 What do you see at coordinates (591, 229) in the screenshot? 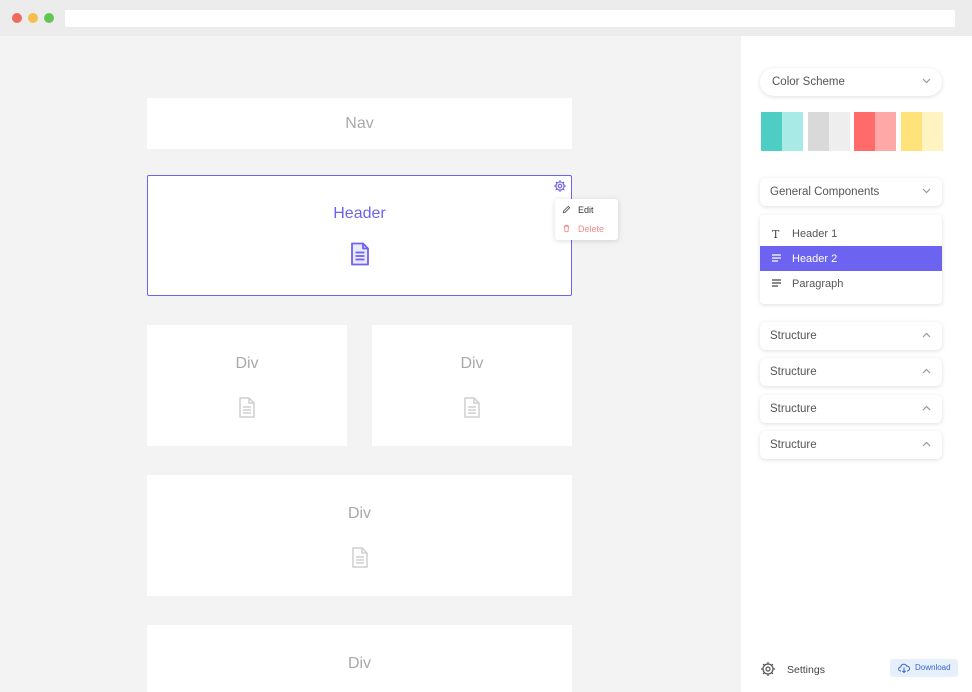
I see `delete-label: Delete` at bounding box center [591, 229].